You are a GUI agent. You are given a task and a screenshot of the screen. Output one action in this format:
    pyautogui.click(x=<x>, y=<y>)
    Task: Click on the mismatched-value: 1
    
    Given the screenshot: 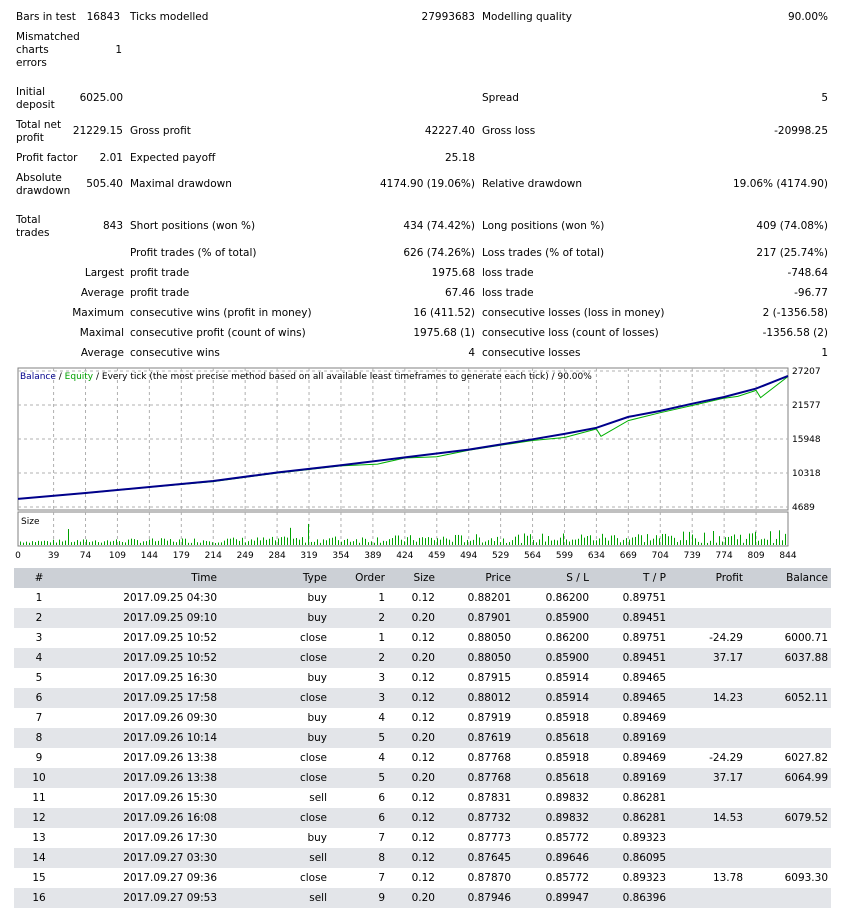 What is the action you would take?
    pyautogui.click(x=118, y=50)
    